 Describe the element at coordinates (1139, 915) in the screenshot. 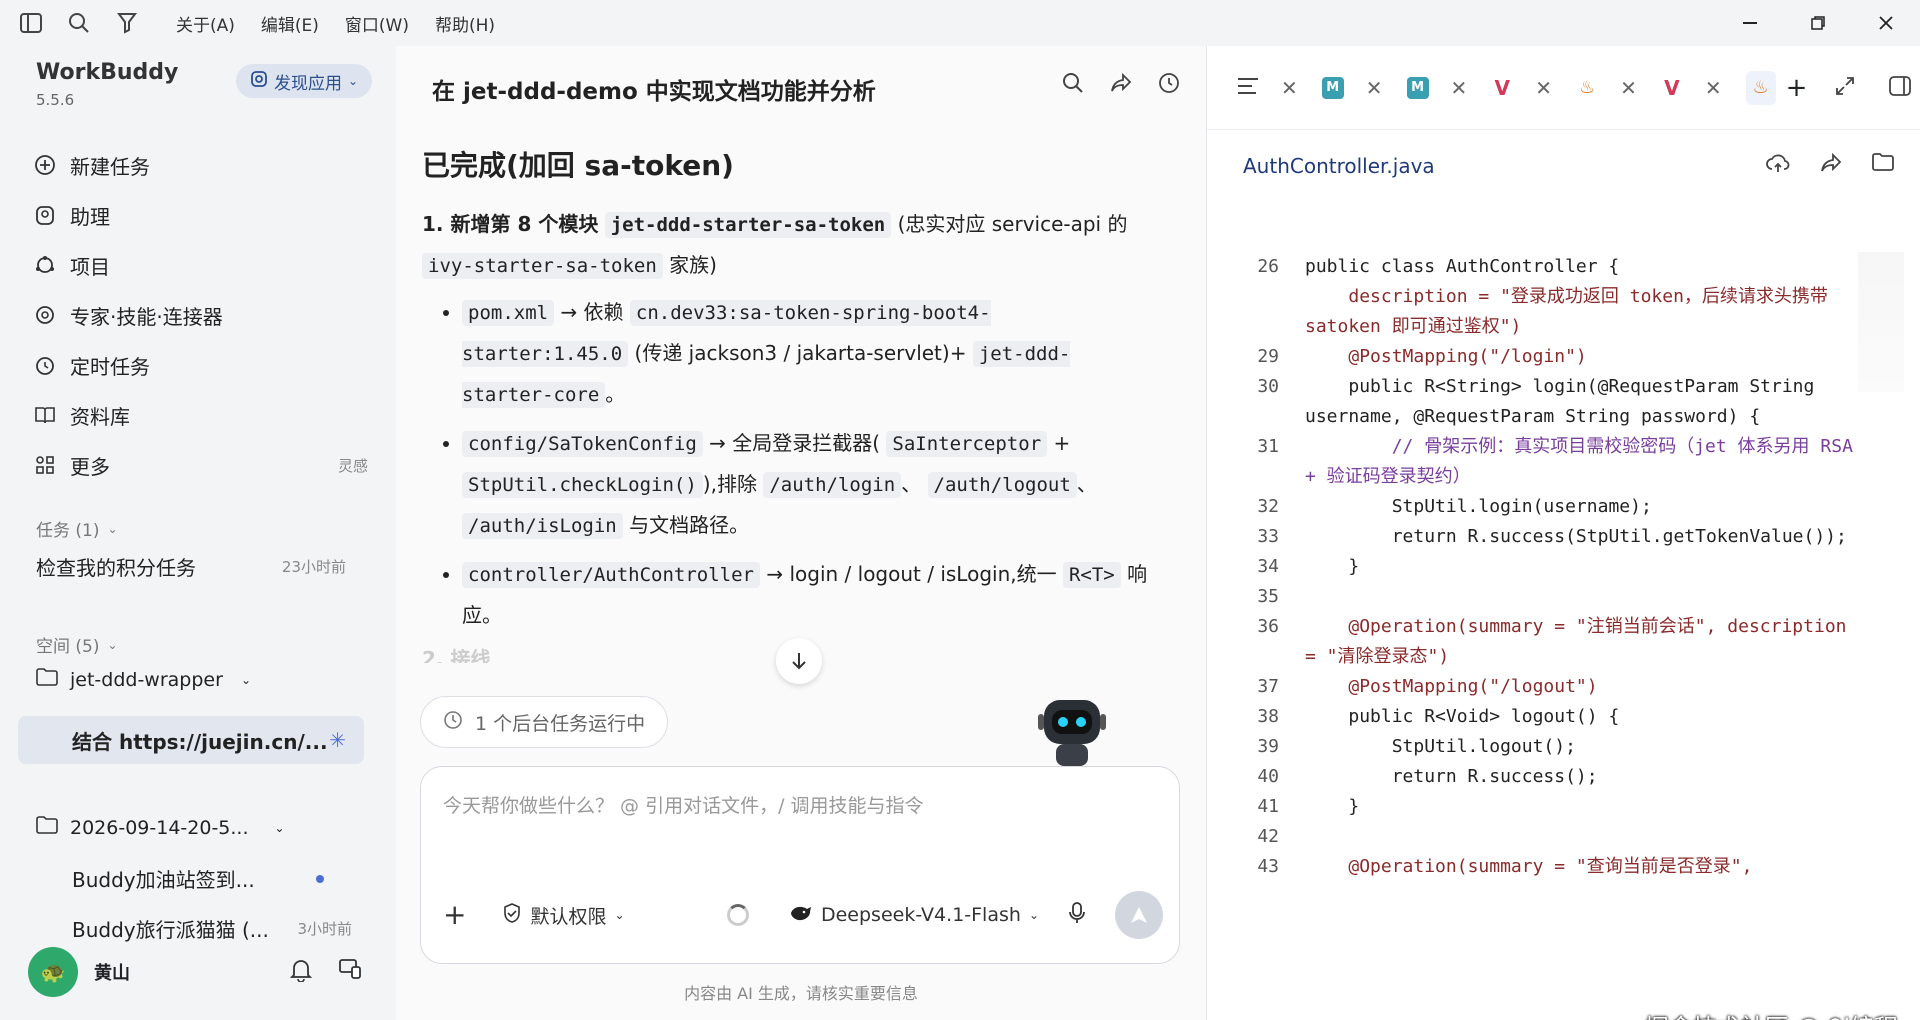

I see `send-button` at that location.